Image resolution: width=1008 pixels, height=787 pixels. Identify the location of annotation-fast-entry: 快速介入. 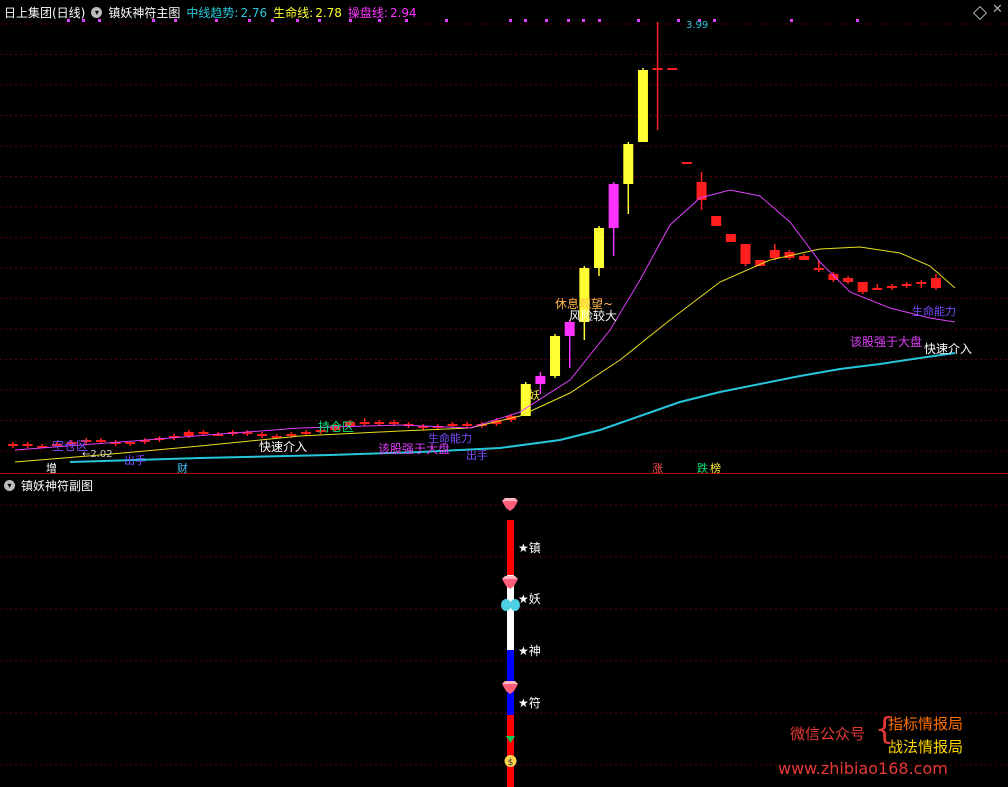
(283, 447).